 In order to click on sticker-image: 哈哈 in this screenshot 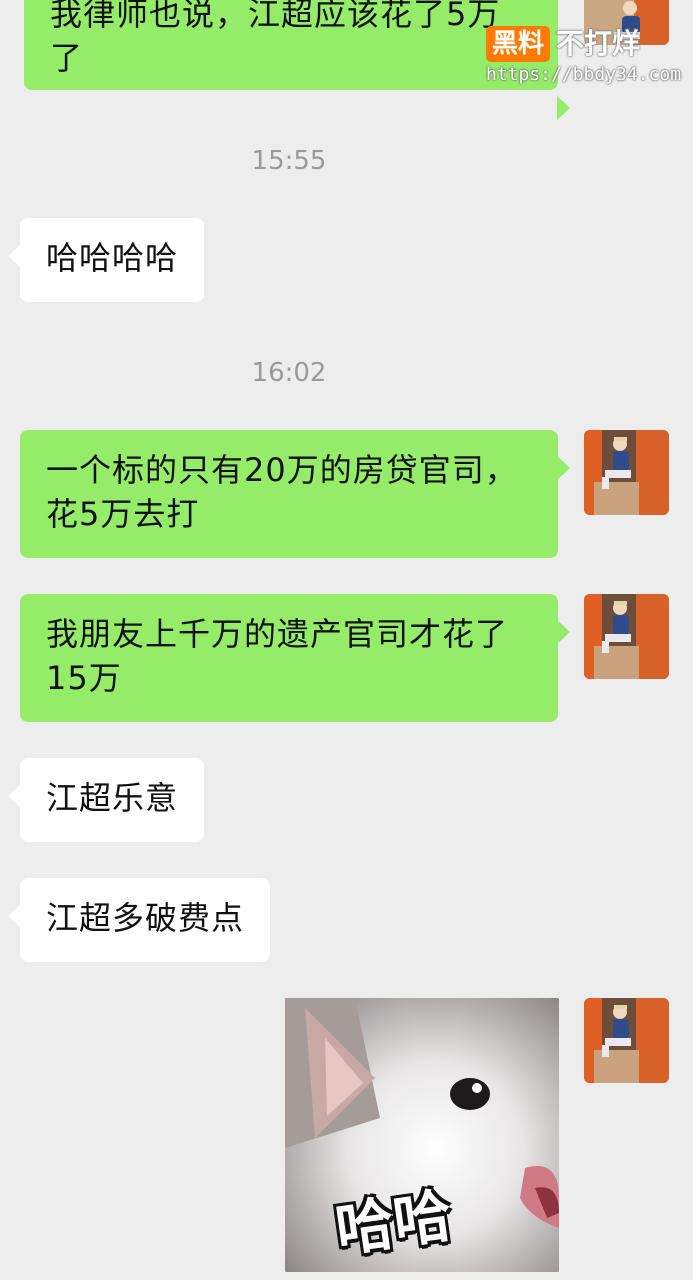, I will do `click(422, 1135)`.